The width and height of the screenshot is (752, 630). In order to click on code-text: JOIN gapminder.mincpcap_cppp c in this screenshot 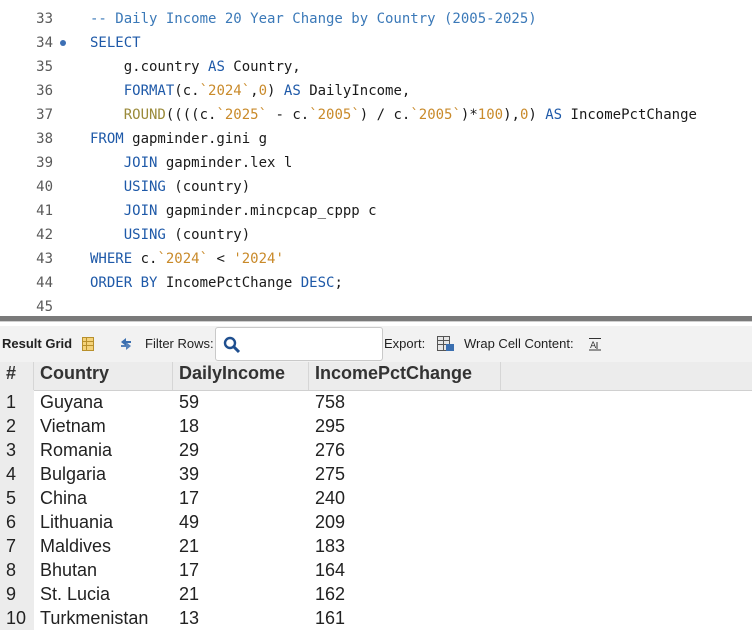, I will do `click(233, 211)`.